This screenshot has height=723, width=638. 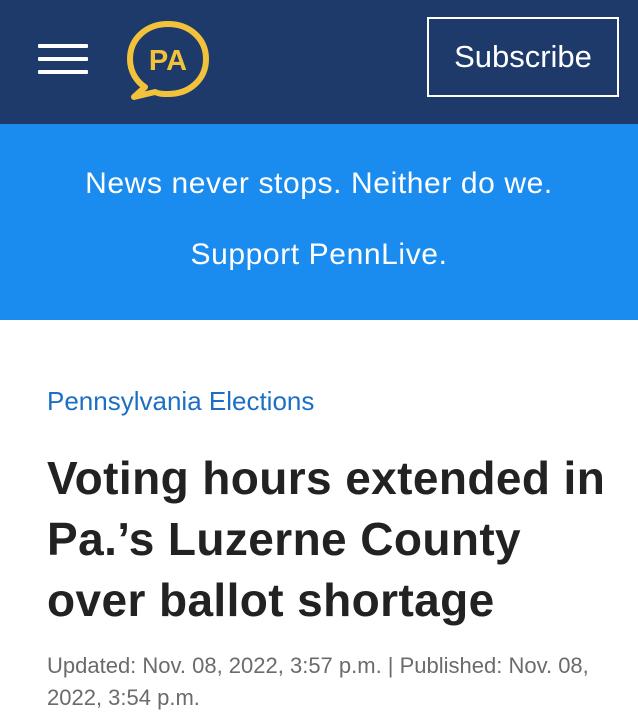 I want to click on support-link: Support PennLive., so click(x=319, y=255).